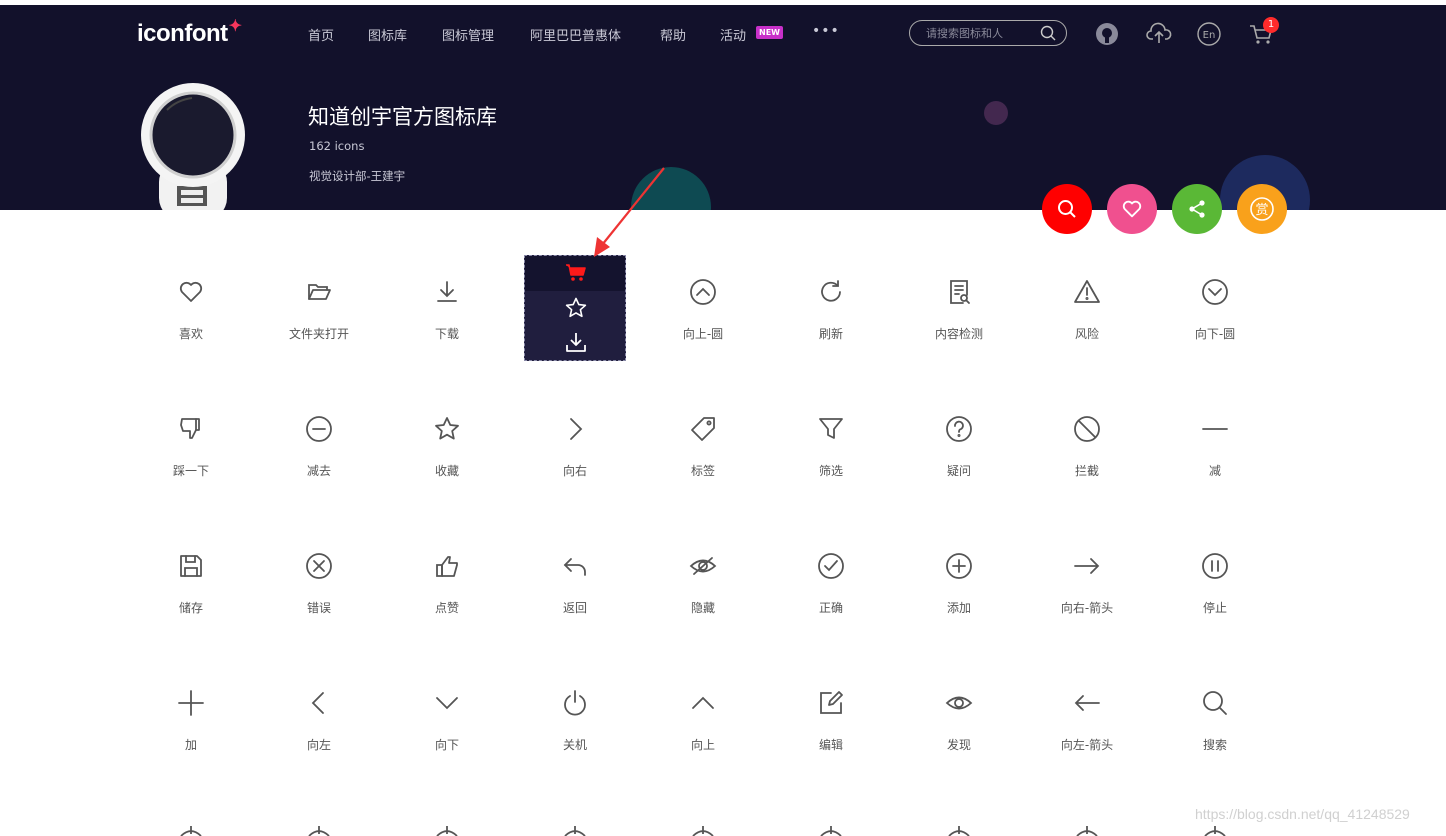  I want to click on icon-item-search: 搜索, so click(1215, 721).